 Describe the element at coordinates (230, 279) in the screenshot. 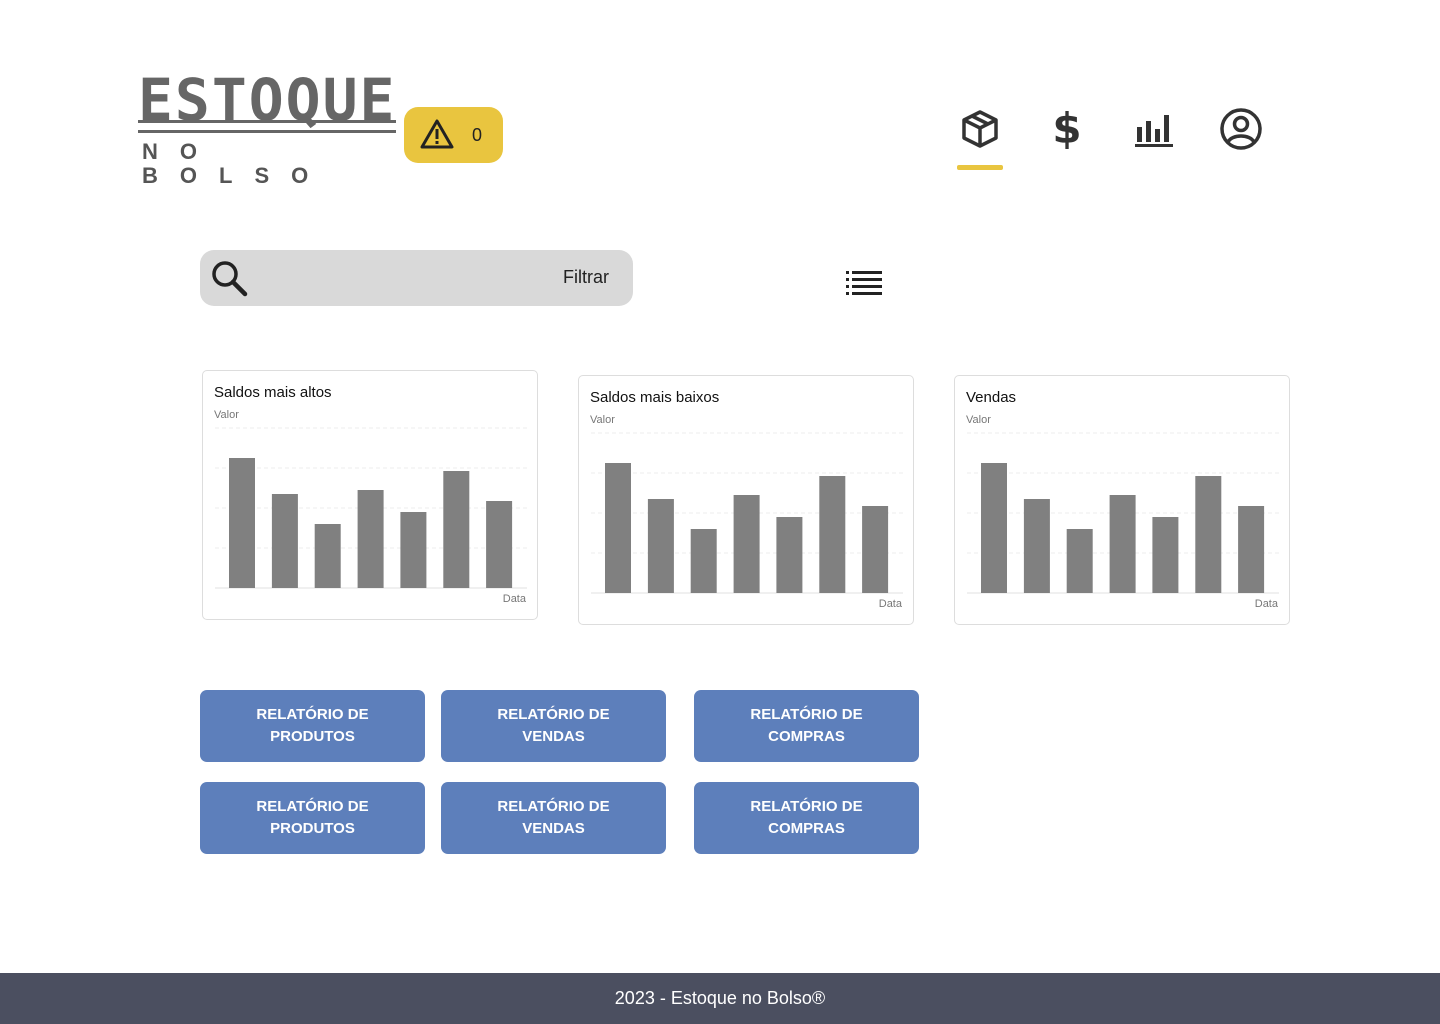

I see `search-icon` at that location.